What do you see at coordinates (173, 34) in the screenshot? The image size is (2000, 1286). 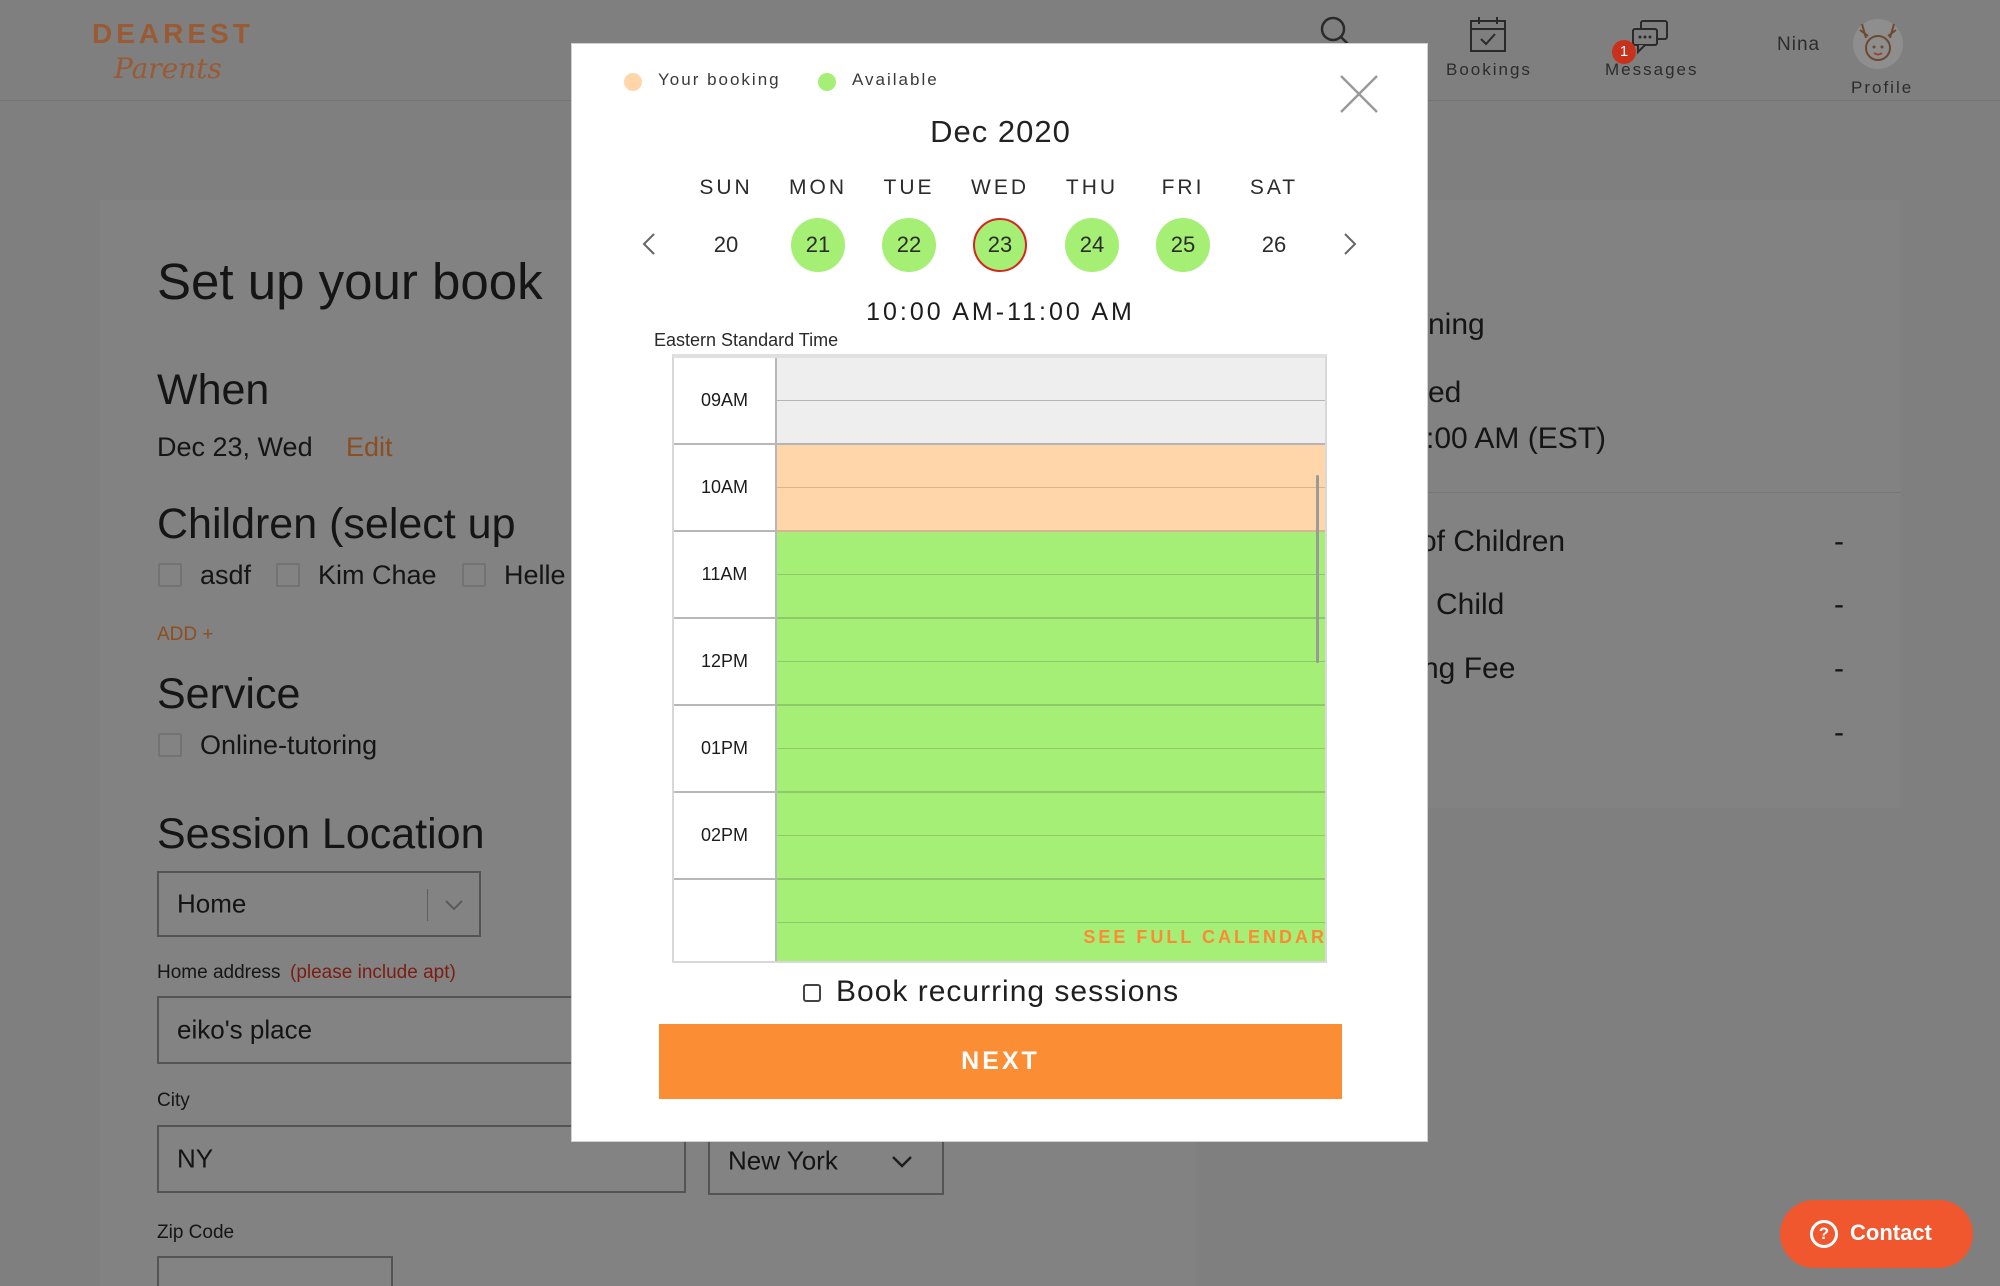 I see `logo-wordmark: DEAREST` at bounding box center [173, 34].